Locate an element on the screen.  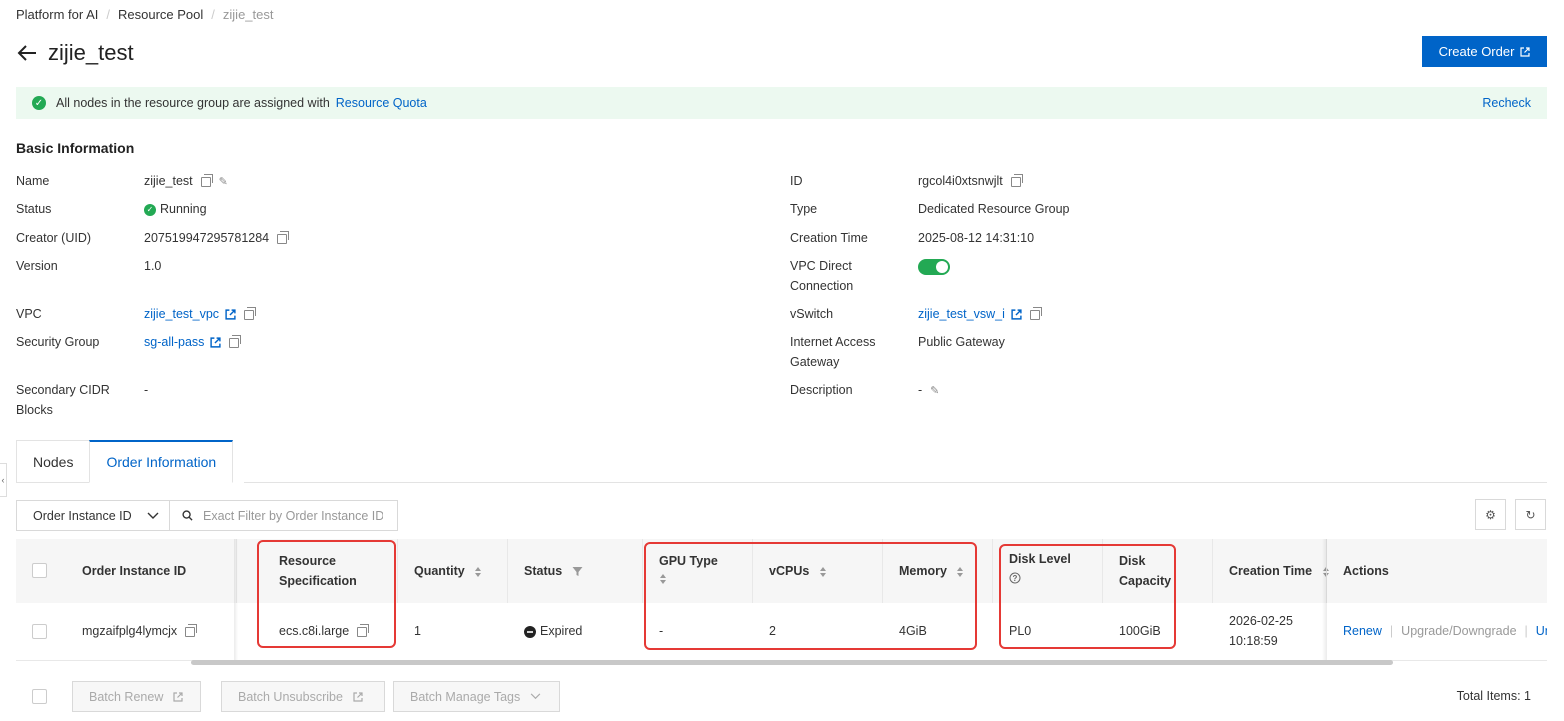
security-group-label: Security Group is located at coordinates (58, 342).